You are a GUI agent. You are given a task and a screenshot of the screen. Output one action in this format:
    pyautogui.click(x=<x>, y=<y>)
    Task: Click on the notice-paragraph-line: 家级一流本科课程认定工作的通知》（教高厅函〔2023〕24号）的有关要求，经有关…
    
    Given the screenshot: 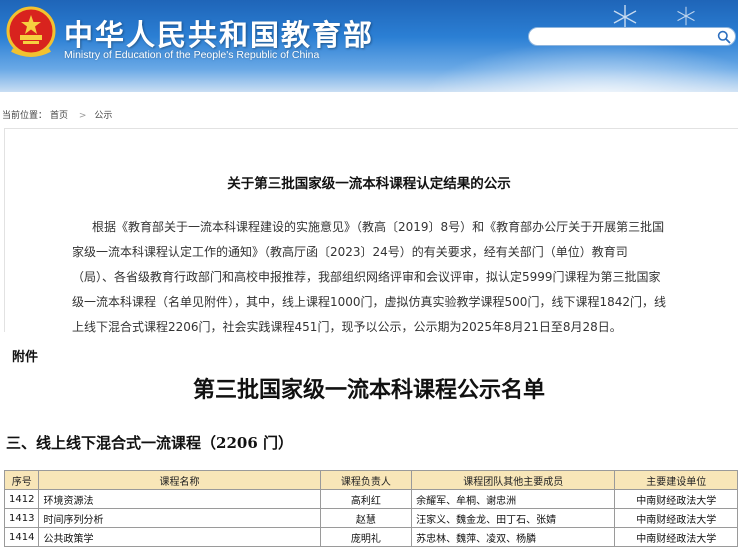 What is the action you would take?
    pyautogui.click(x=350, y=252)
    